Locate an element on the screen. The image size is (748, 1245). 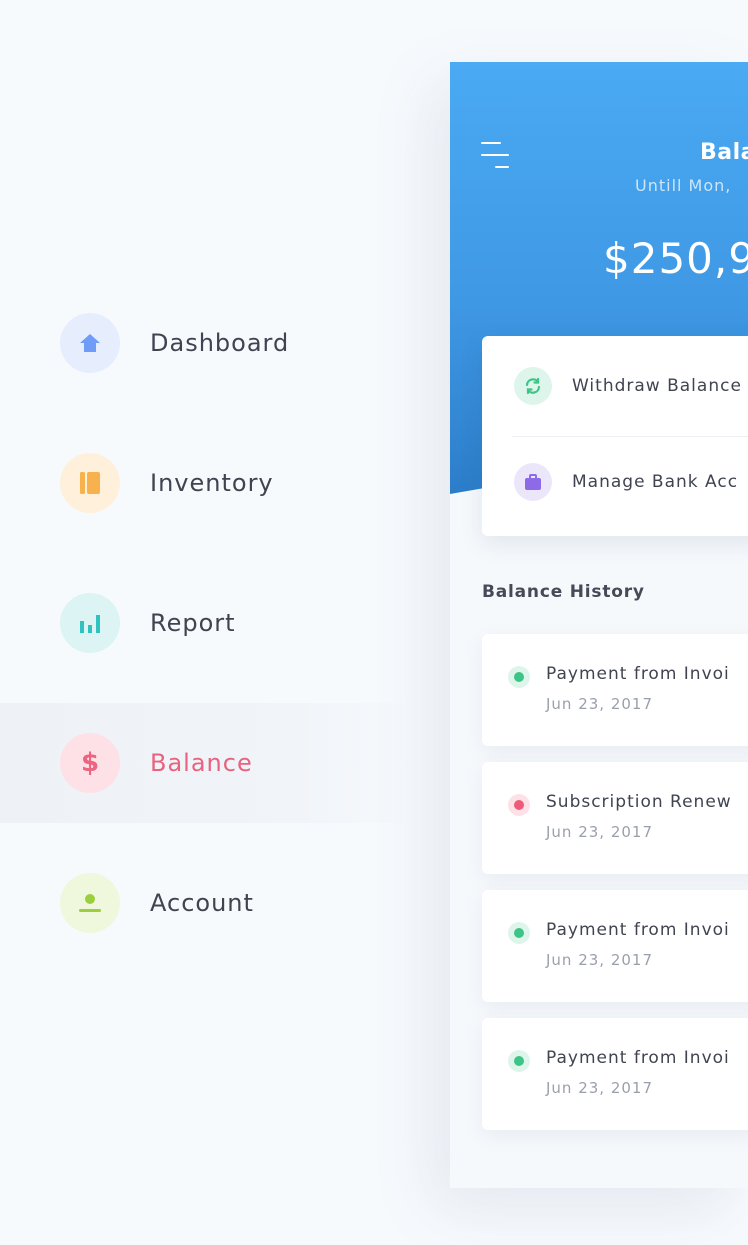
history-item-title: Subscription Renew is located at coordinates (639, 802).